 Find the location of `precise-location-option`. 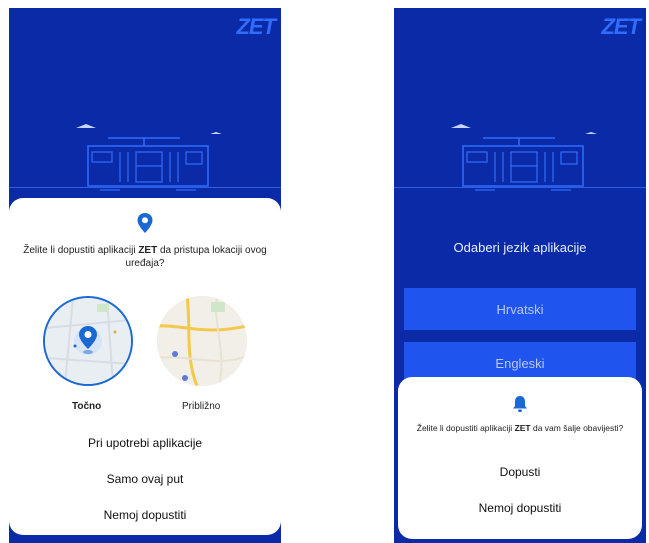

precise-location-option is located at coordinates (88, 341).